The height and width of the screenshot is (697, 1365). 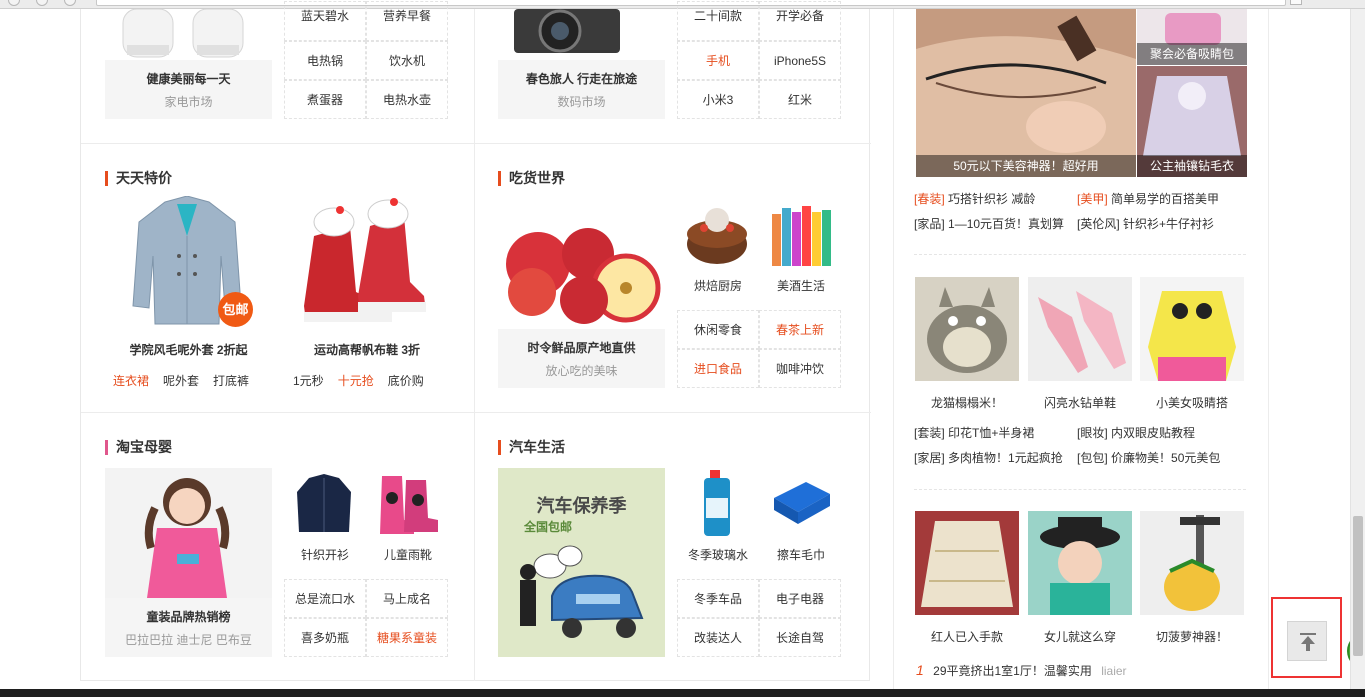 I want to click on cell-link: 糖果系童装, so click(x=407, y=637).